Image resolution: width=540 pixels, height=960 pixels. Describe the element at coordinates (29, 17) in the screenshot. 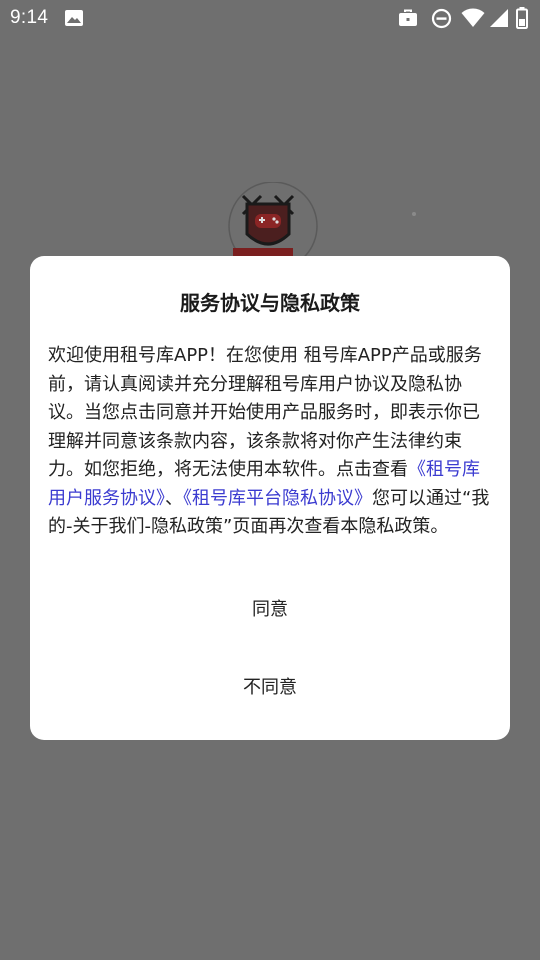

I see `status-time: 9:14` at that location.